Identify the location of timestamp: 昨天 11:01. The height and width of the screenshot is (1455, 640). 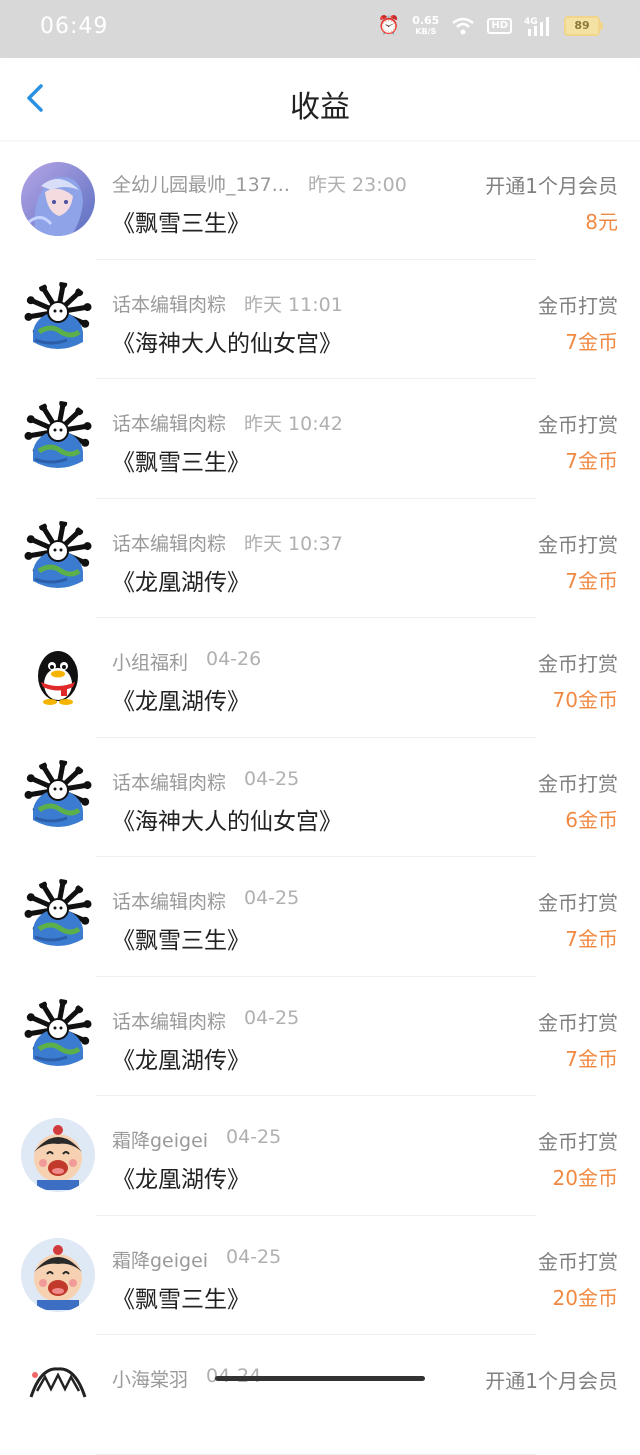
(293, 304).